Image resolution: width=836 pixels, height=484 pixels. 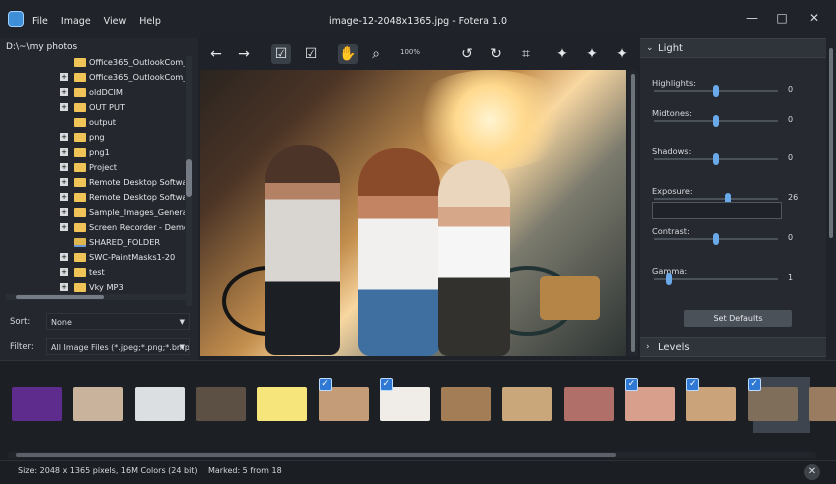 I want to click on tree-item: + oldDCIM, so click(x=93, y=92).